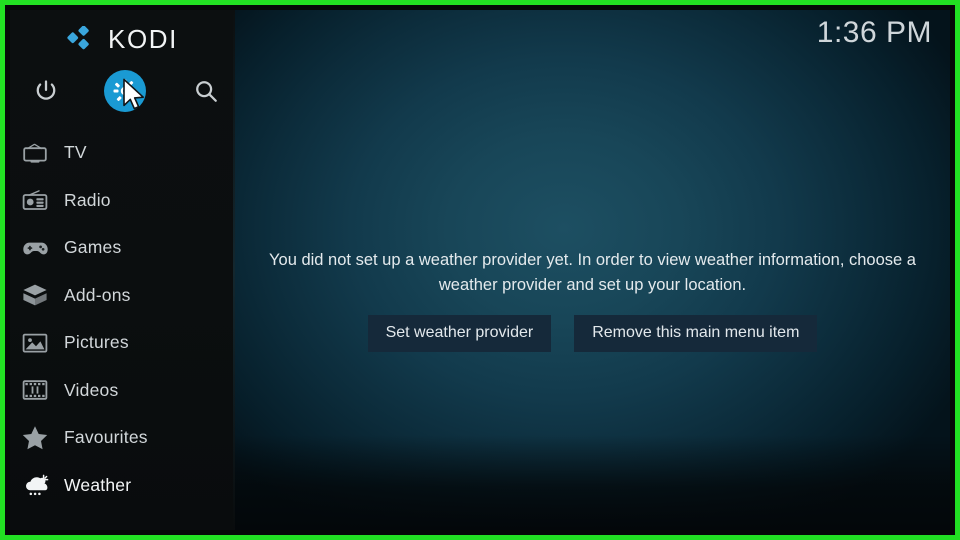 Image resolution: width=960 pixels, height=540 pixels. Describe the element at coordinates (97, 294) in the screenshot. I see `sidebar-item-label: Add-ons` at that location.